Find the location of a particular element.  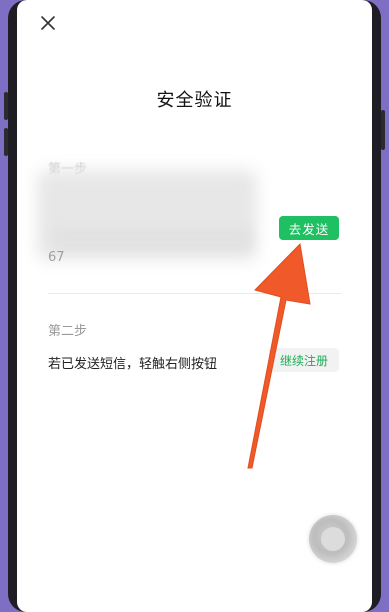

volume-down-button is located at coordinates (6, 142).